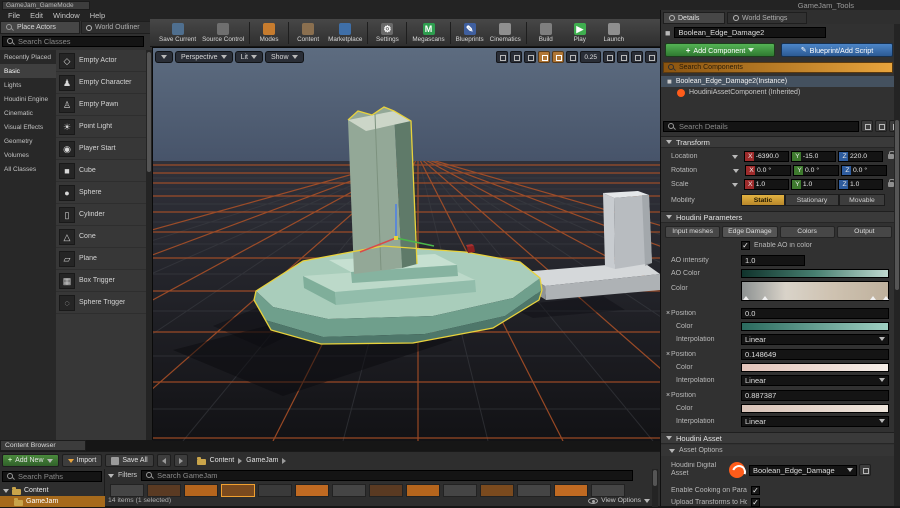 The image size is (900, 508). What do you see at coordinates (28, 57) in the screenshot?
I see `category-recently-placed: Recently Placed` at bounding box center [28, 57].